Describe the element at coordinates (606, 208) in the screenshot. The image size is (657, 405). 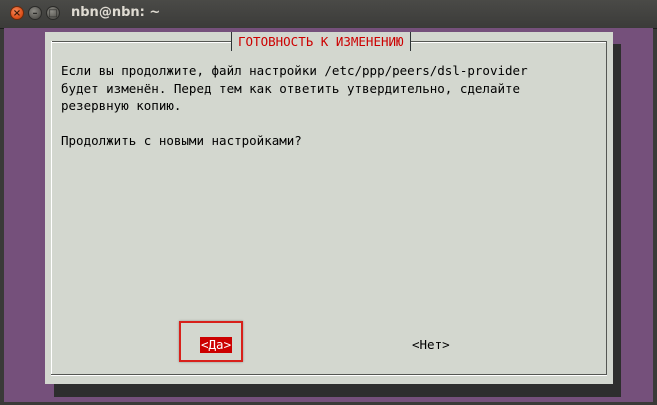
I see `dialog-frame-right` at that location.